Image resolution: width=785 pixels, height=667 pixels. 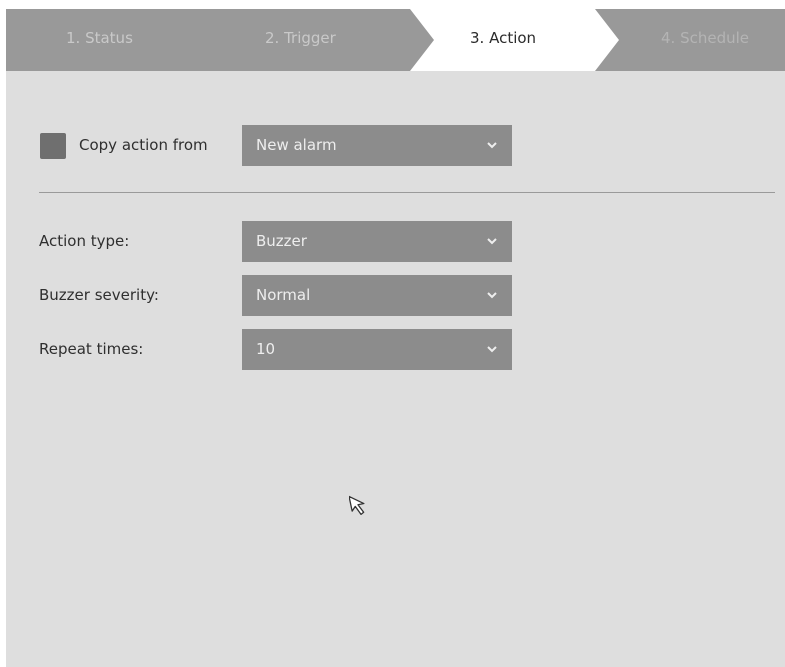 What do you see at coordinates (84, 241) in the screenshot?
I see `action-type-label: Action type:` at bounding box center [84, 241].